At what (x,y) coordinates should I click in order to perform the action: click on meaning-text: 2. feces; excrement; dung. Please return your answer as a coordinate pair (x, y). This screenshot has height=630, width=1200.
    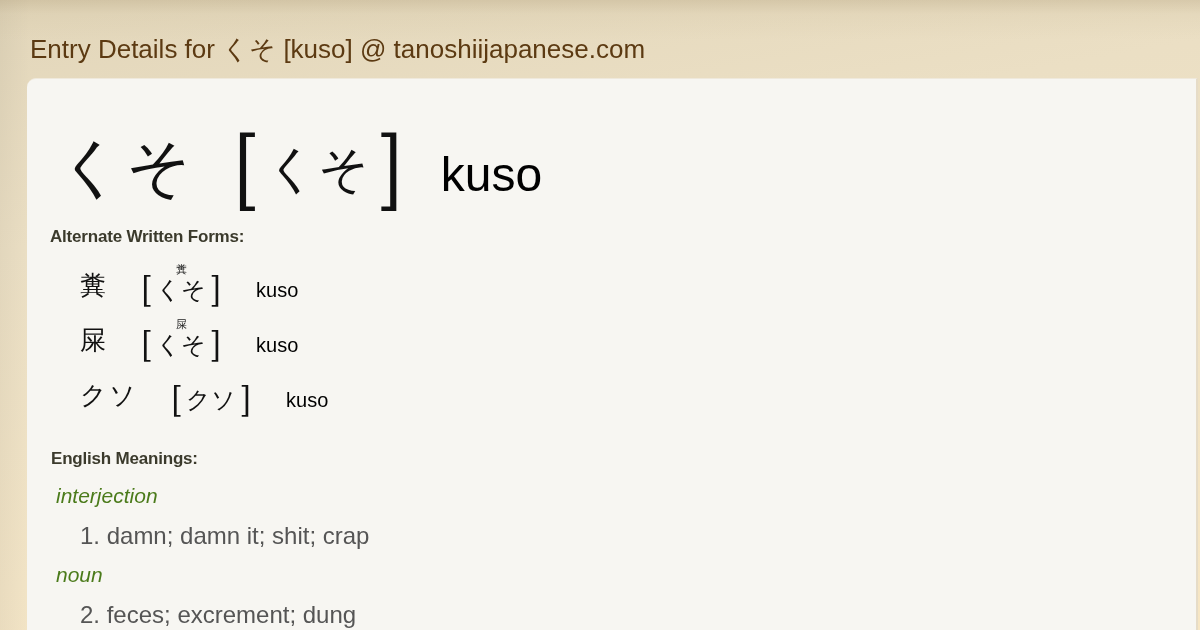
    Looking at the image, I should click on (219, 614).